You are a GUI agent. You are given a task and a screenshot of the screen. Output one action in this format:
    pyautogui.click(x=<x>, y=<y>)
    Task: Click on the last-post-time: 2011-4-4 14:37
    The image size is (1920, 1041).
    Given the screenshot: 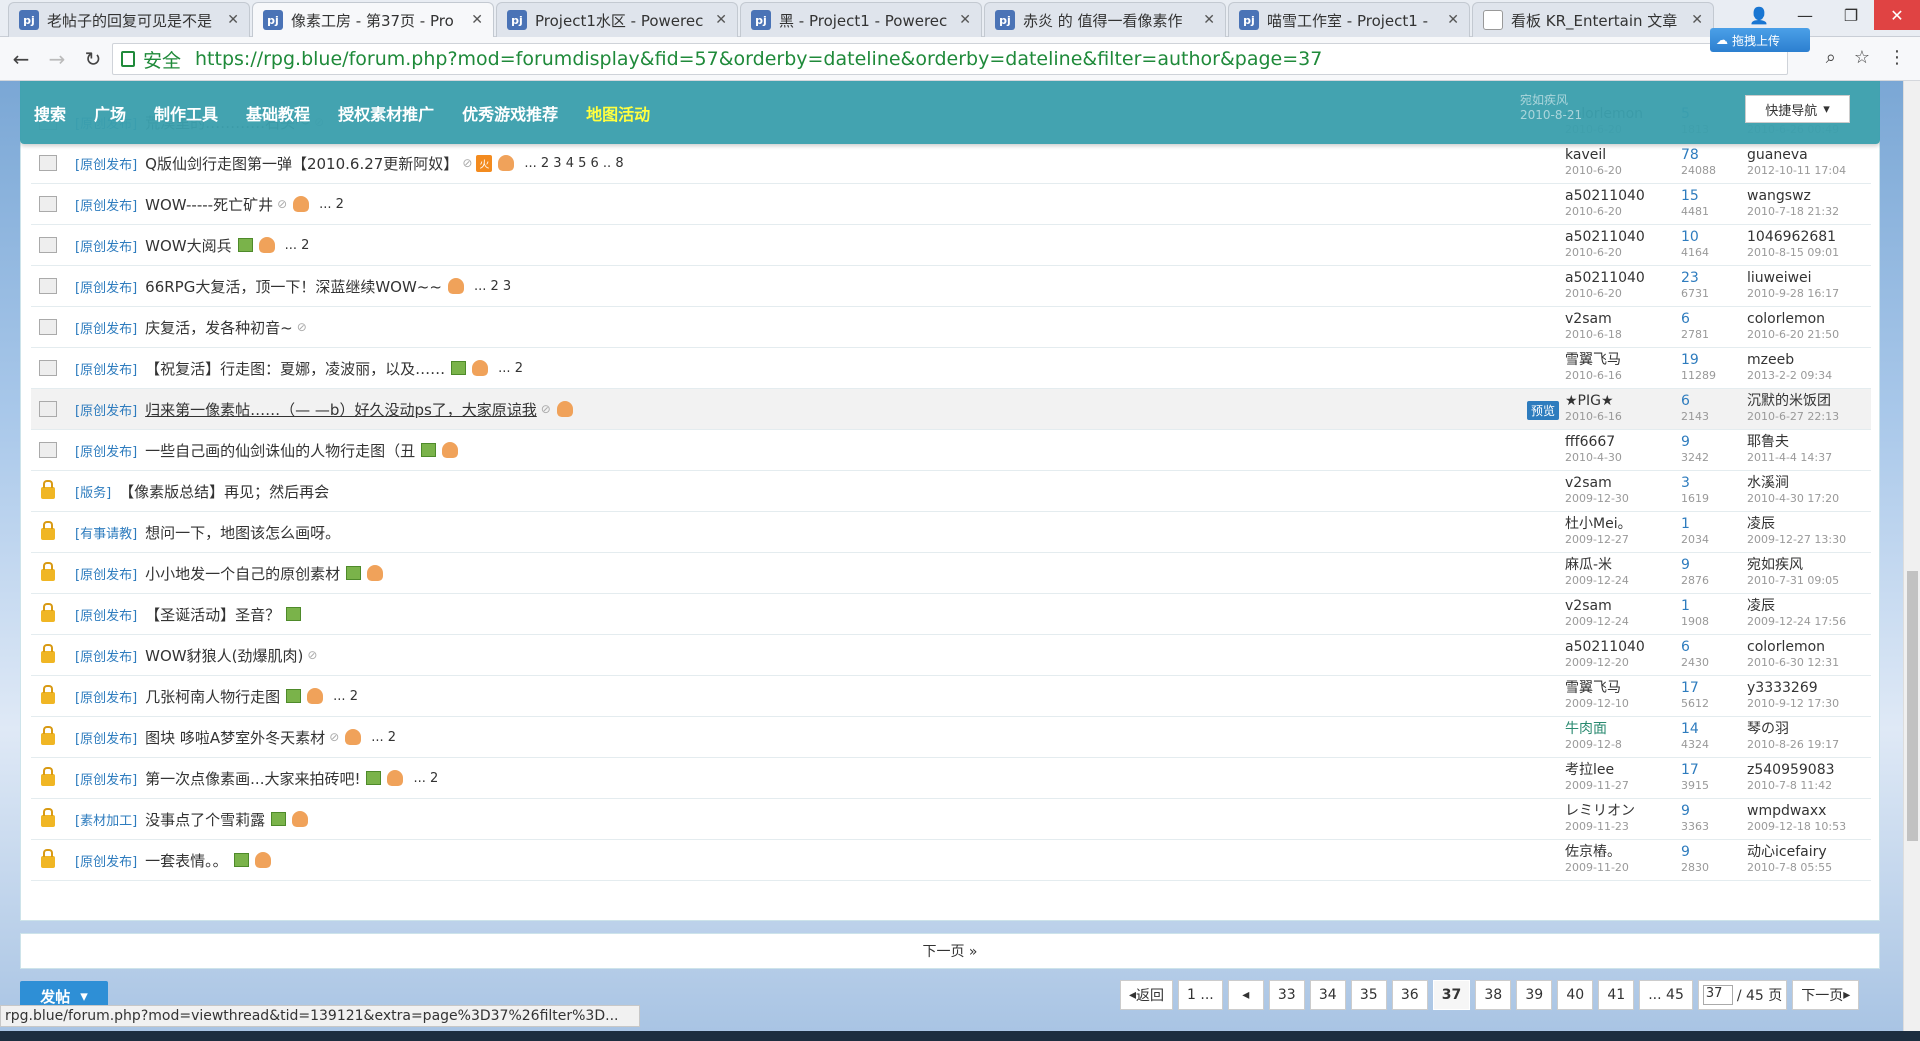 What is the action you would take?
    pyautogui.click(x=1812, y=458)
    